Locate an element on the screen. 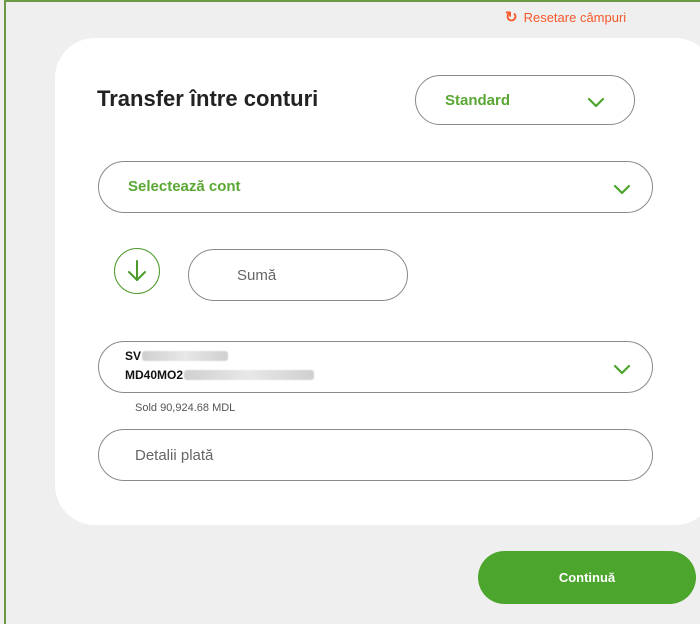  source-account-name: SV is located at coordinates (177, 356).